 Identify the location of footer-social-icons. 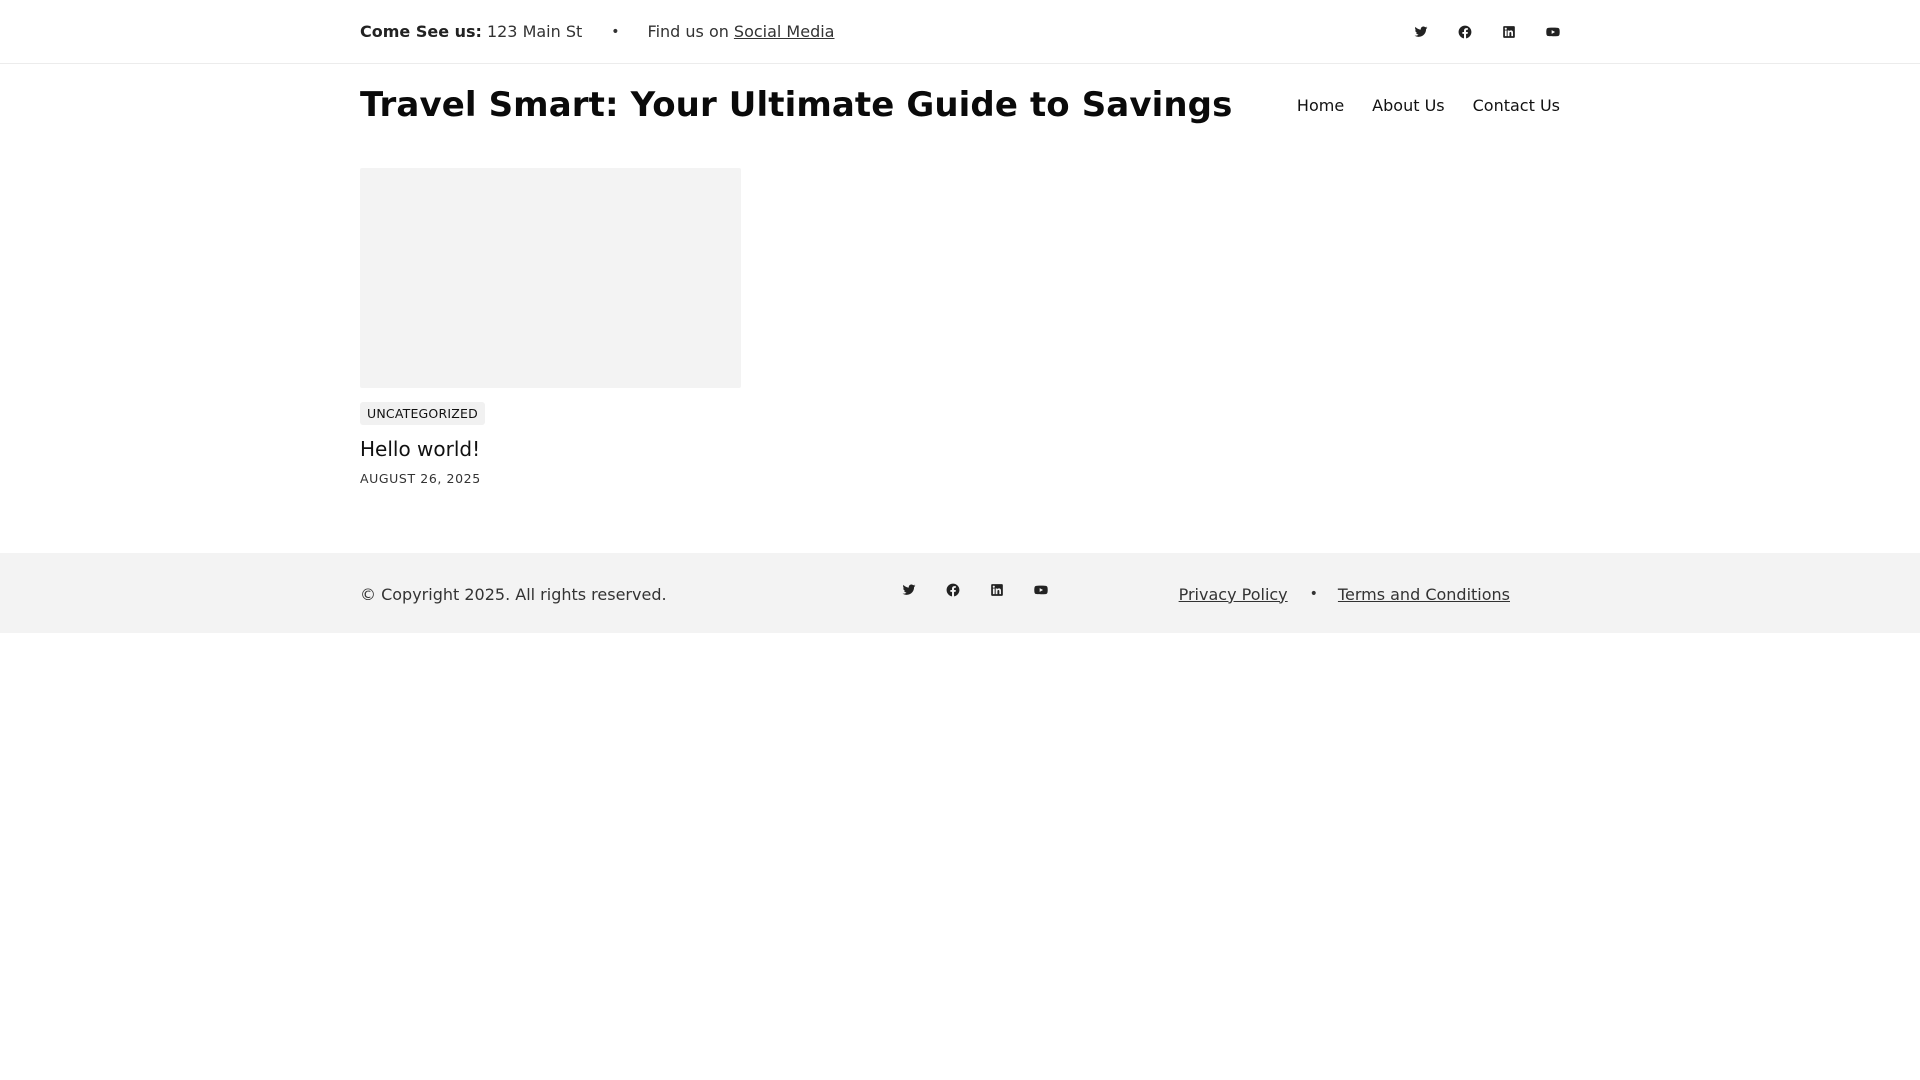
(975, 590).